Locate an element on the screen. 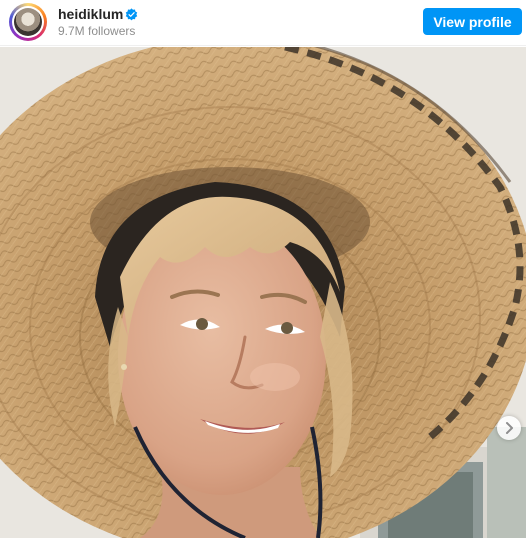  username-link: heidiklum is located at coordinates (90, 14).